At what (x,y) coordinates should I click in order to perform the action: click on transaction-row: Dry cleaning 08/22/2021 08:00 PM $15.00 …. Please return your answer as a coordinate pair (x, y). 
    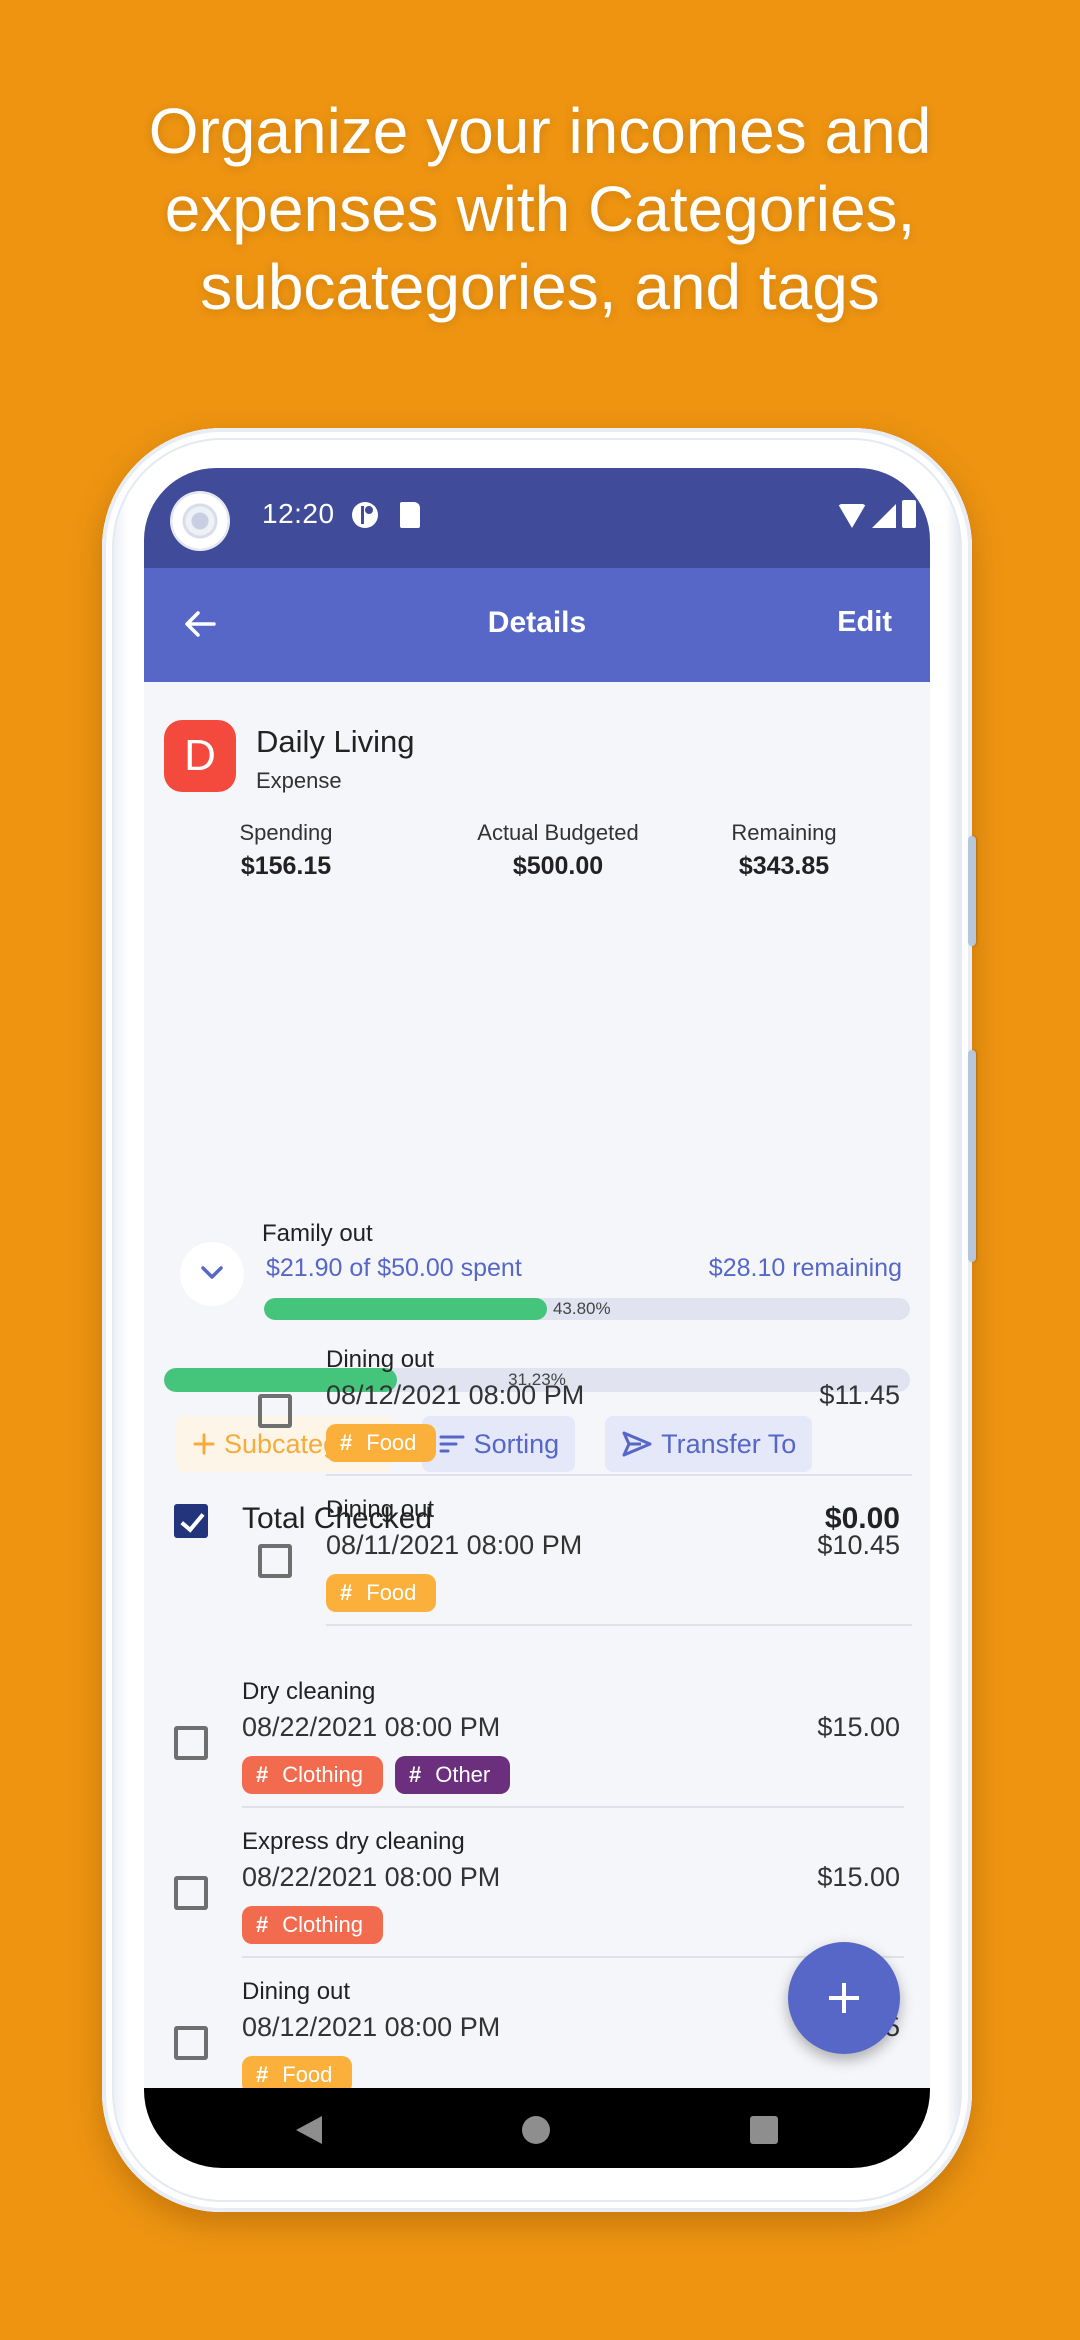
    Looking at the image, I should click on (537, 1753).